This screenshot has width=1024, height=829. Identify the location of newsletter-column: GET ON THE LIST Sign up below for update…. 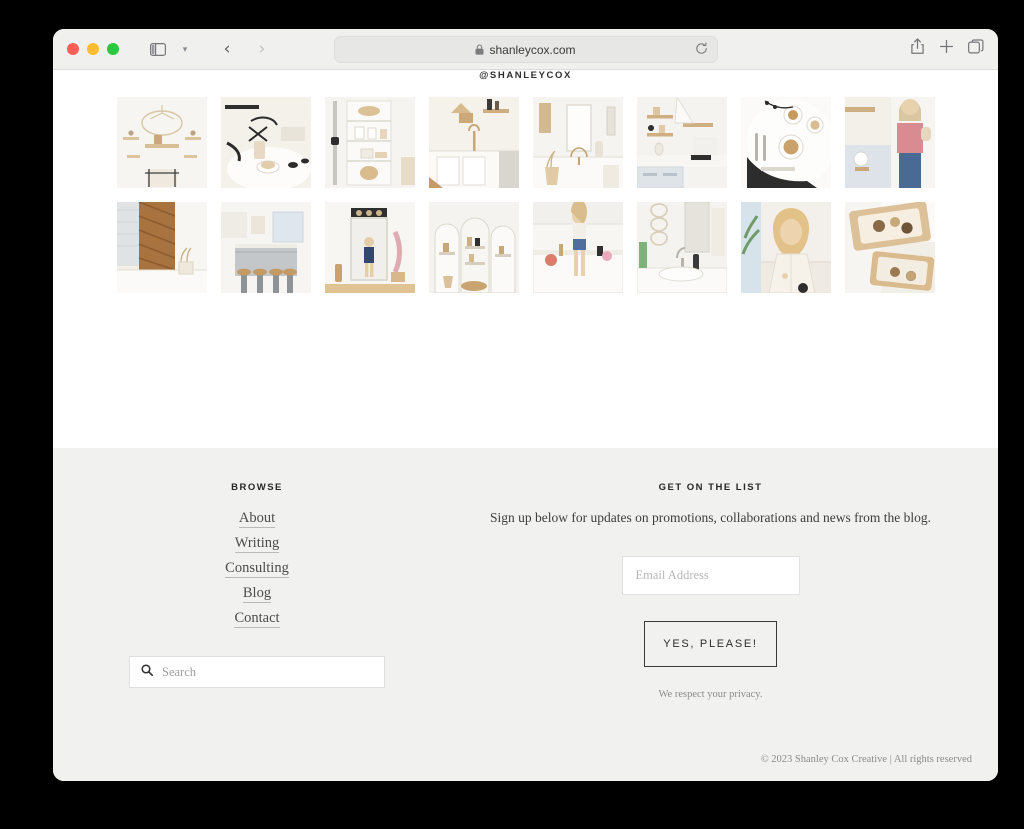
(717, 591).